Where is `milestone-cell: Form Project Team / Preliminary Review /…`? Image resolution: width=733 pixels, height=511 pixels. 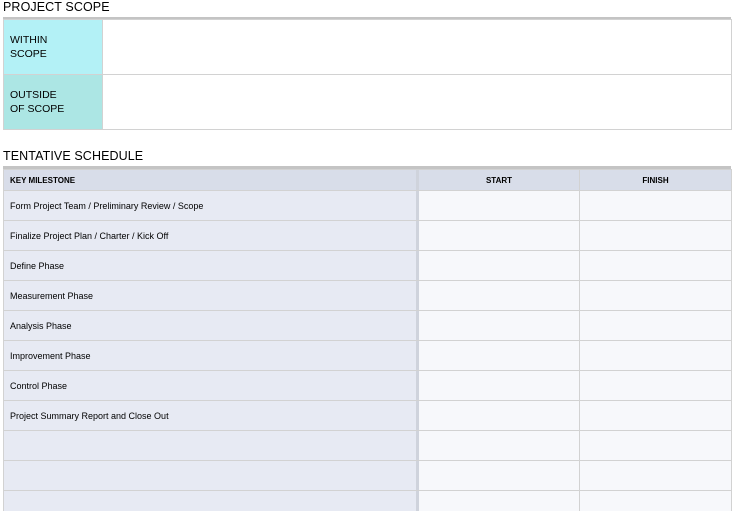 milestone-cell: Form Project Team / Preliminary Review /… is located at coordinates (211, 205).